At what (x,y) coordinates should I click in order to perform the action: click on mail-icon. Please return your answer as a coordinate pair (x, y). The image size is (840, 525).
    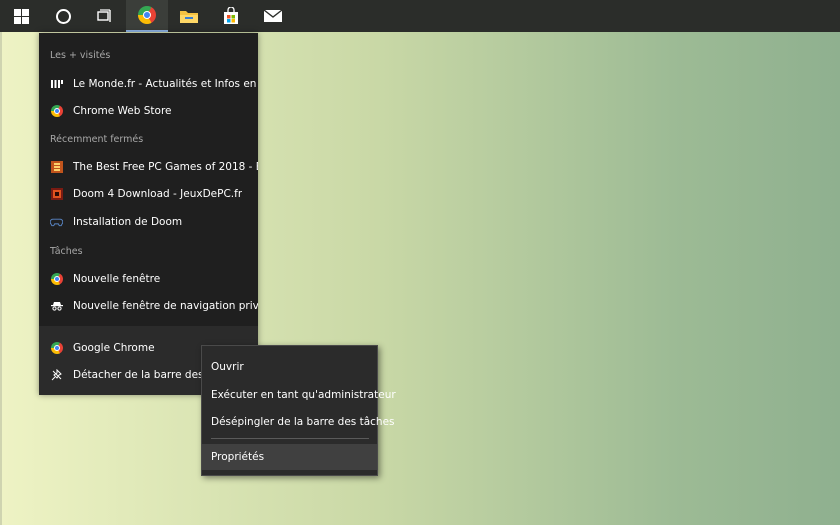
    Looking at the image, I should click on (273, 15).